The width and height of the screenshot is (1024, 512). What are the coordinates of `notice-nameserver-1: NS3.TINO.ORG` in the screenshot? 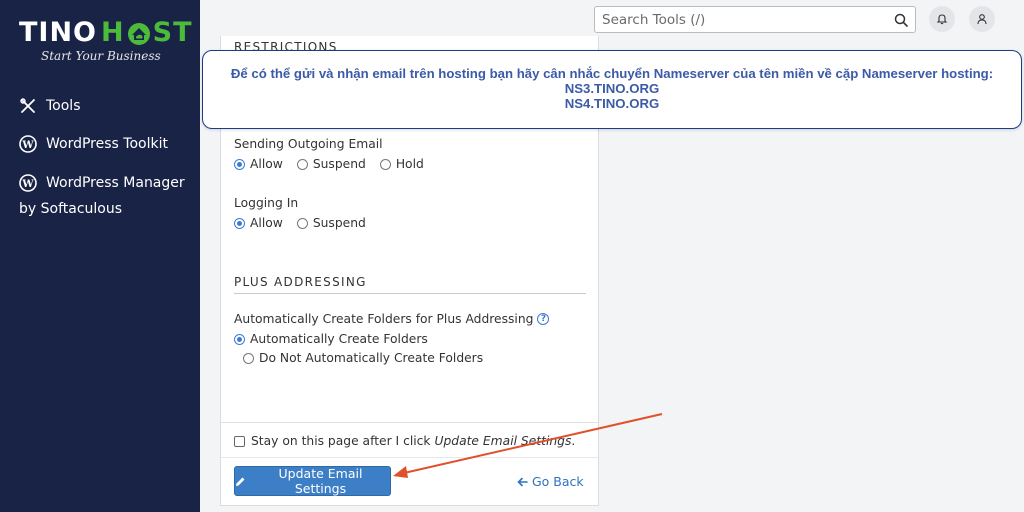 It's located at (612, 88).